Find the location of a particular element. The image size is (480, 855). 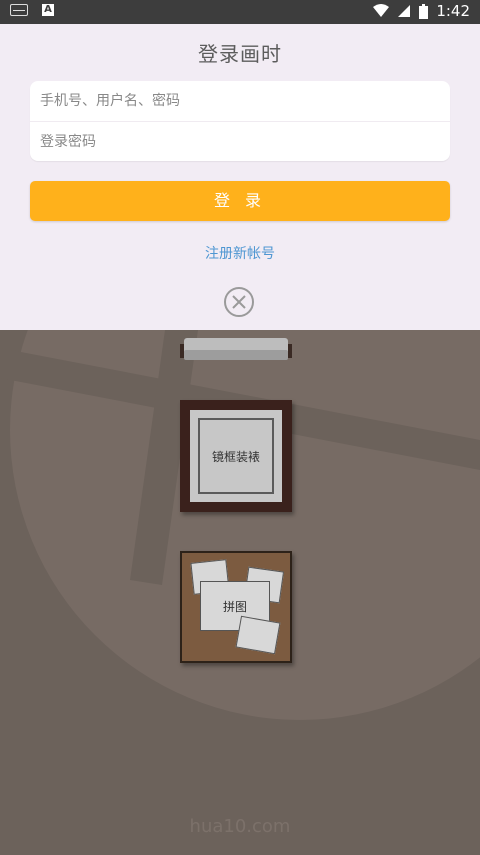

battery-icon is located at coordinates (424, 11).